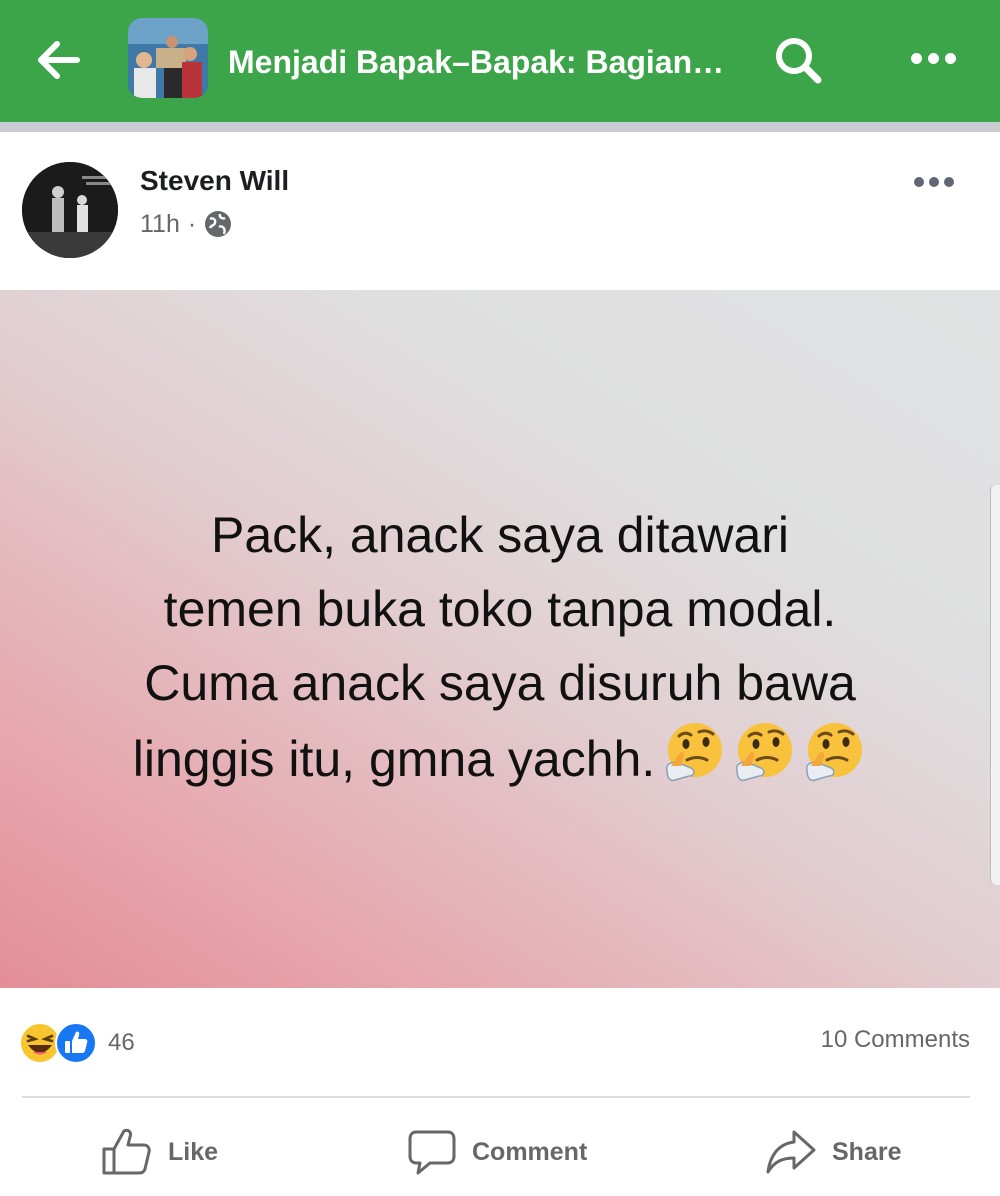 This screenshot has height=1196, width=1000. I want to click on like-label: Like, so click(193, 1151).